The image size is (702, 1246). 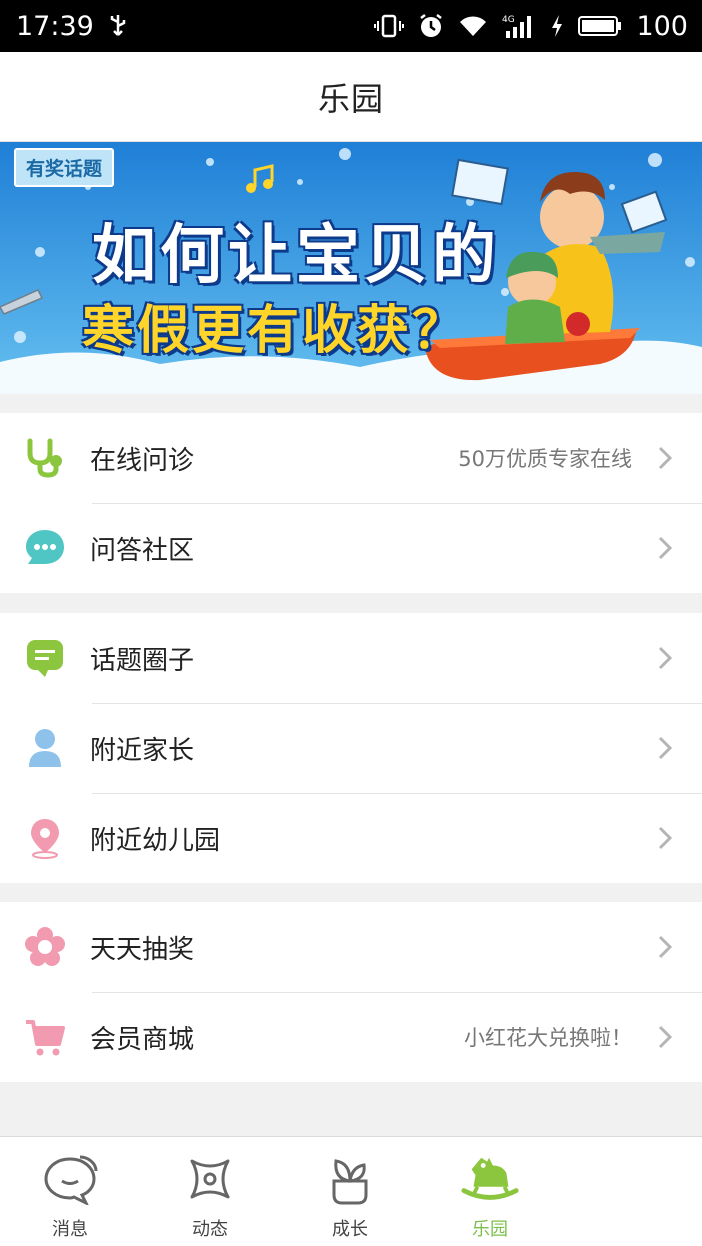 I want to click on app-header: 乐园, so click(x=351, y=97).